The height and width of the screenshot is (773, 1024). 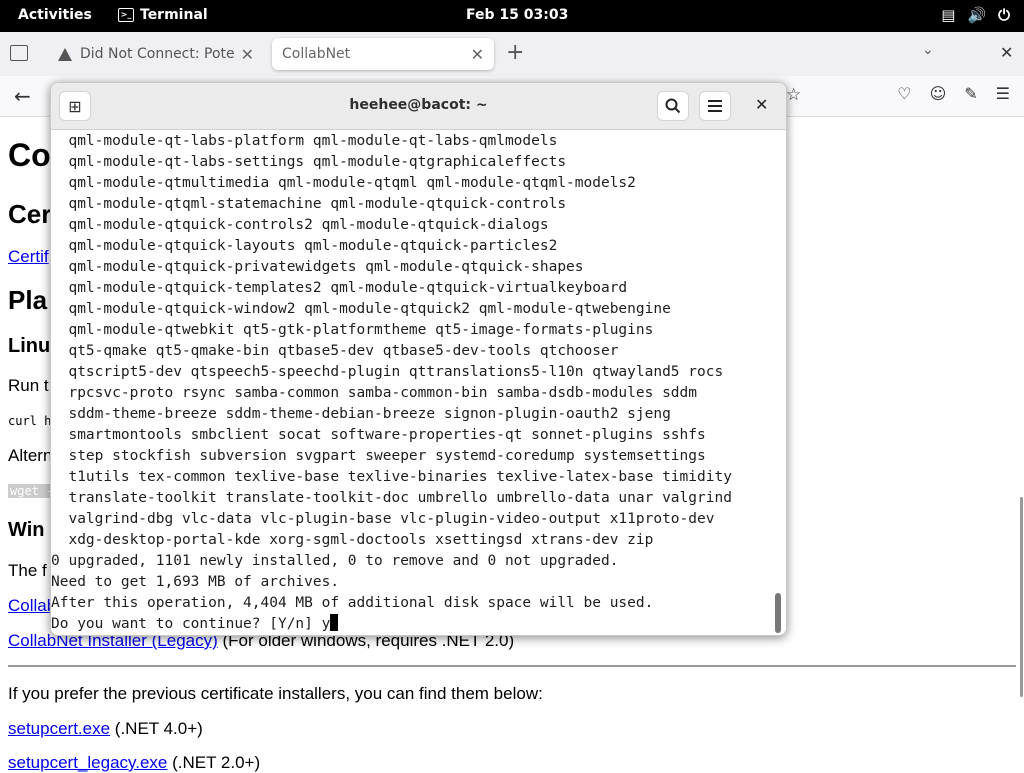 What do you see at coordinates (156, 728) in the screenshot?
I see `setupcert-note: (.NET 4.0+)` at bounding box center [156, 728].